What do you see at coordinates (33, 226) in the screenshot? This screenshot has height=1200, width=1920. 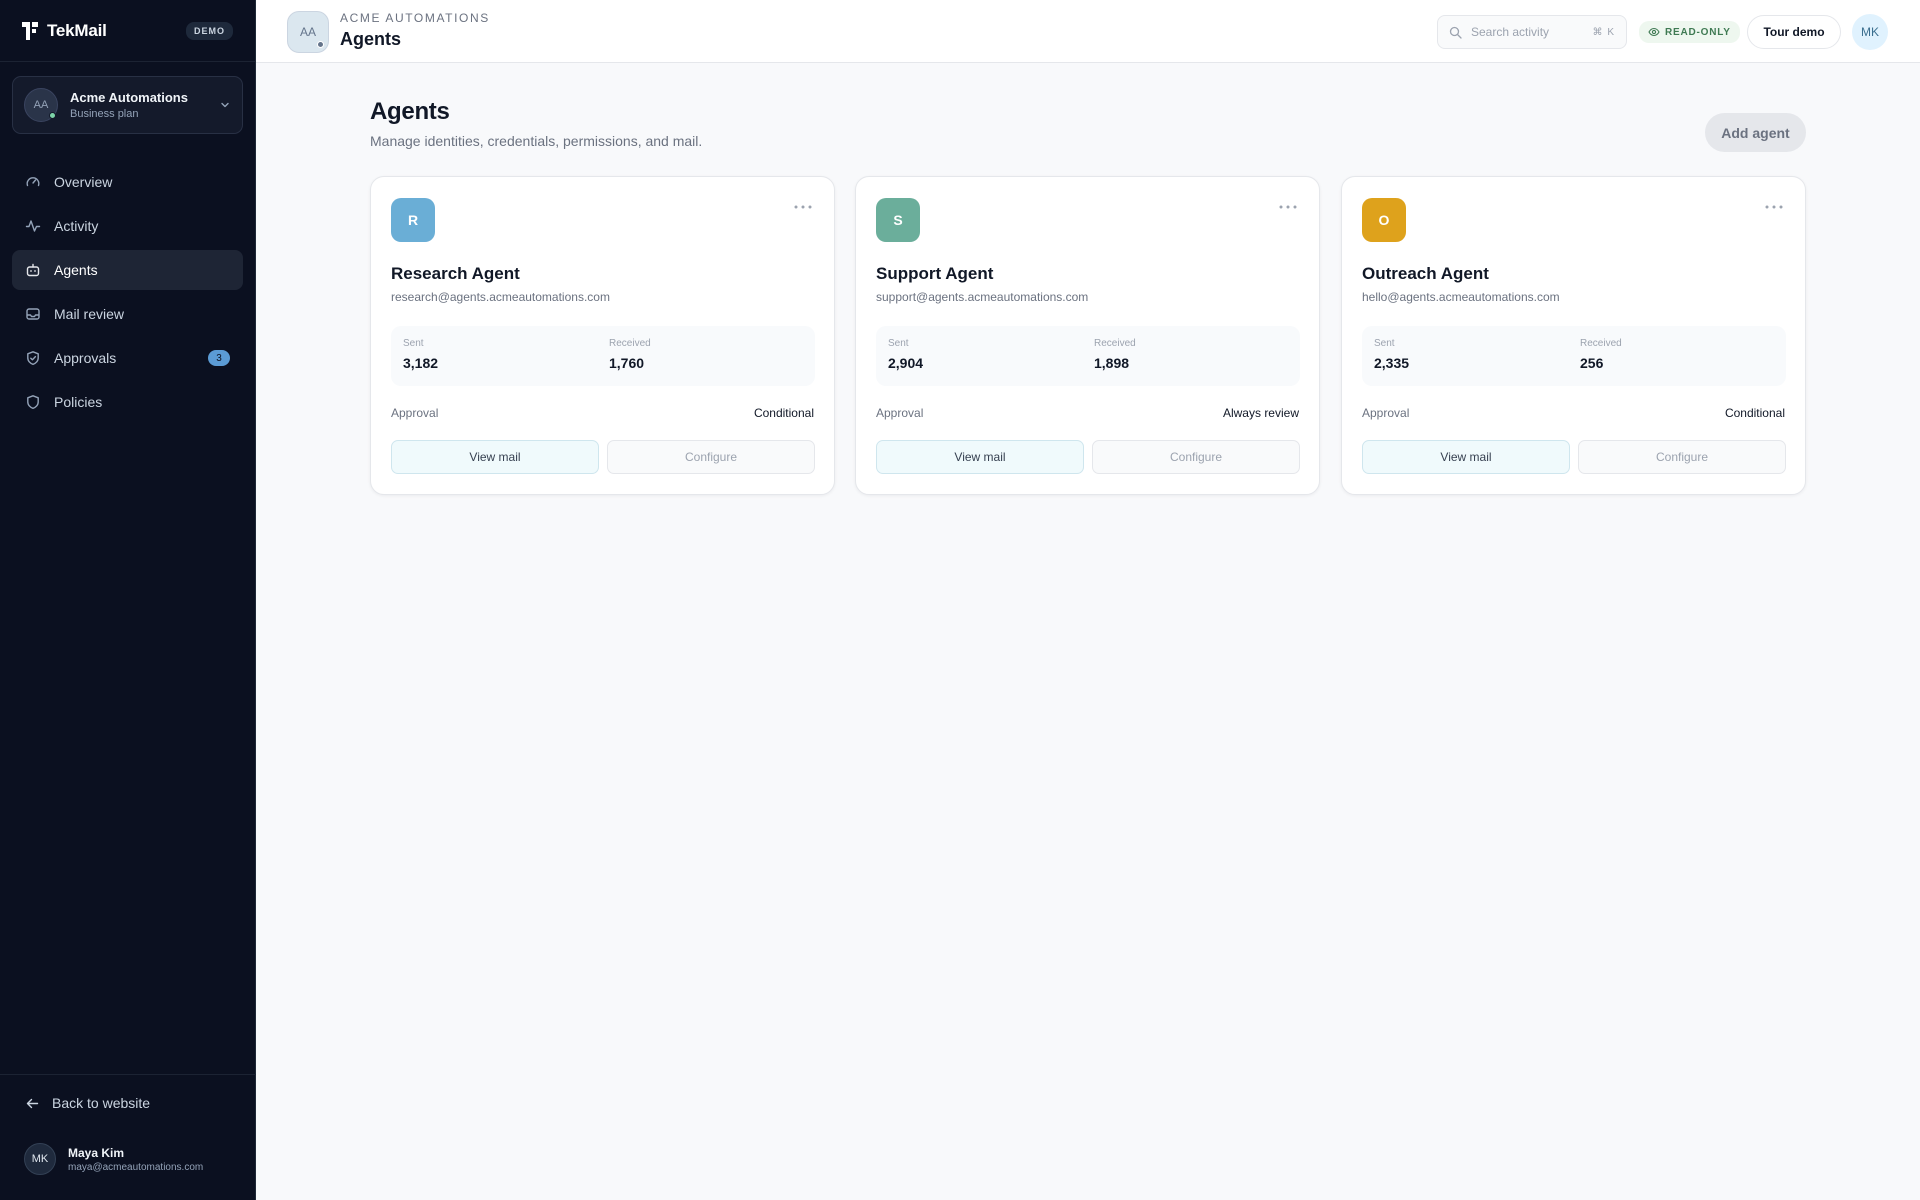 I see `pulse-icon` at bounding box center [33, 226].